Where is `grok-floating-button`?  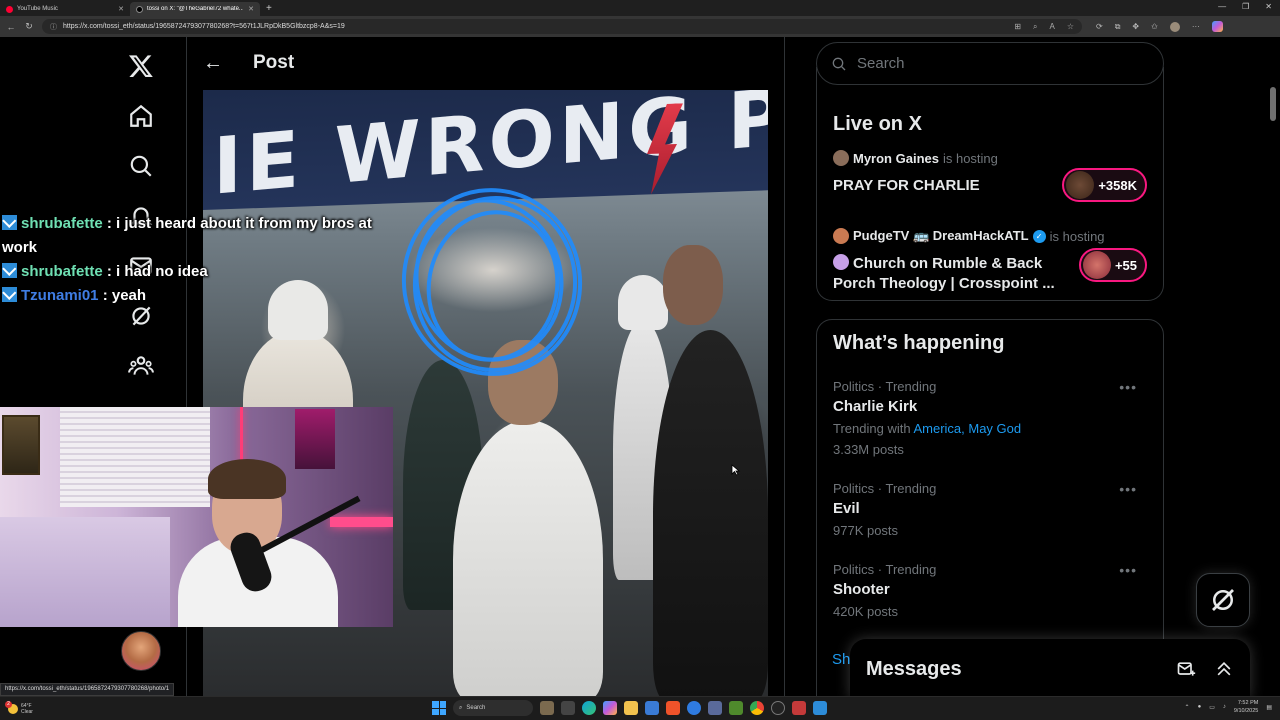
grok-floating-button is located at coordinates (1223, 600).